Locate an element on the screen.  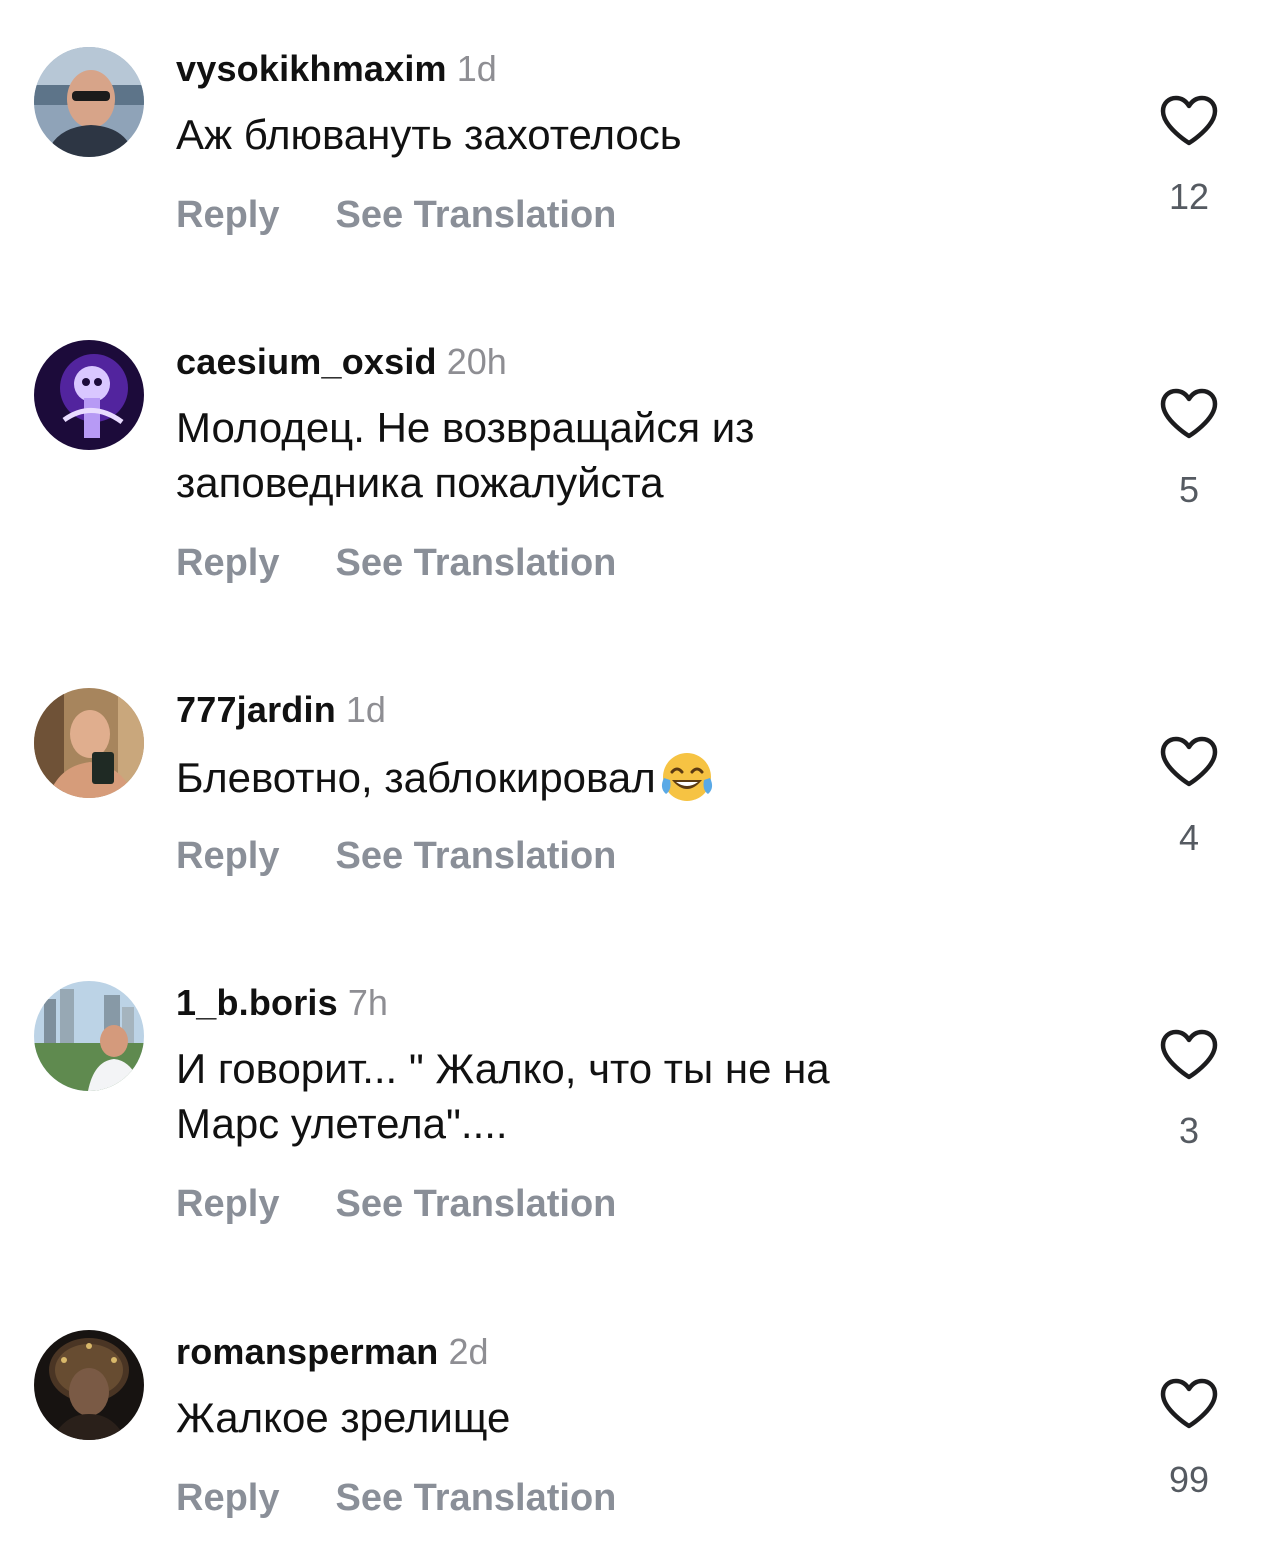
username: 1_b.boris is located at coordinates (257, 1002).